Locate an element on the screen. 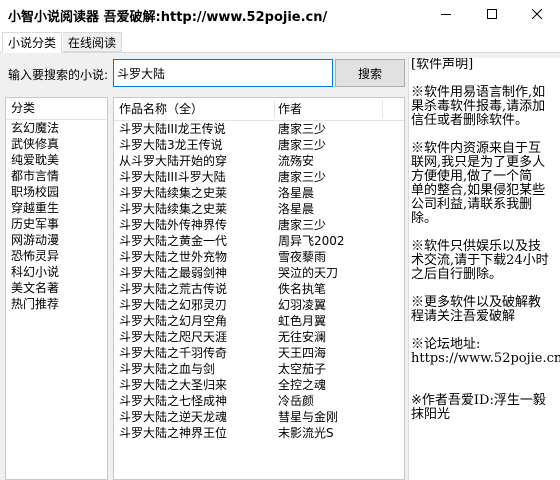 Image resolution: width=560 pixels, height=480 pixels. table-row: 斗罗大陆之血与剑 太空茄子 is located at coordinates (259, 369).